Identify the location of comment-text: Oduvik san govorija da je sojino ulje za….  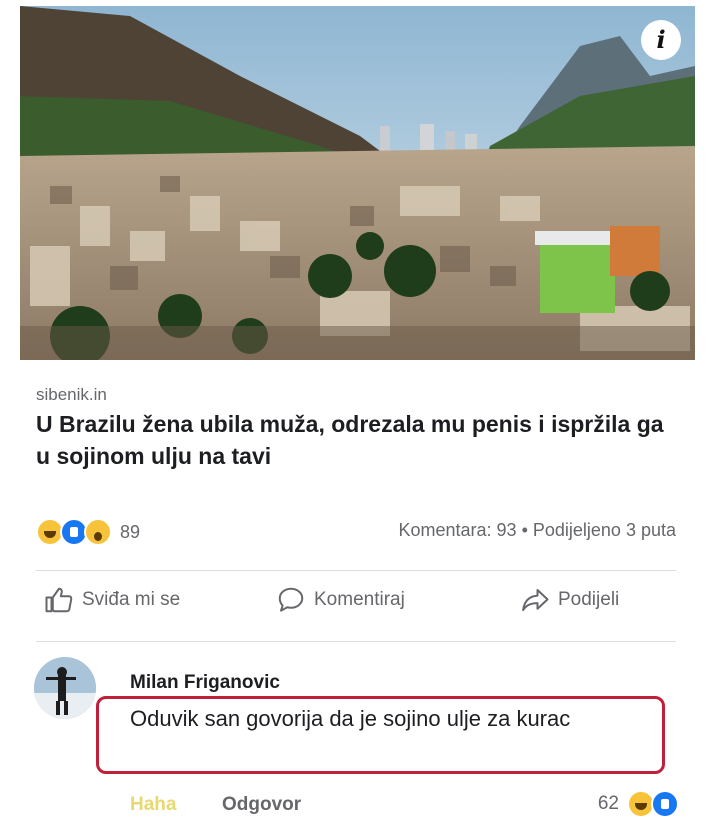
(350, 718).